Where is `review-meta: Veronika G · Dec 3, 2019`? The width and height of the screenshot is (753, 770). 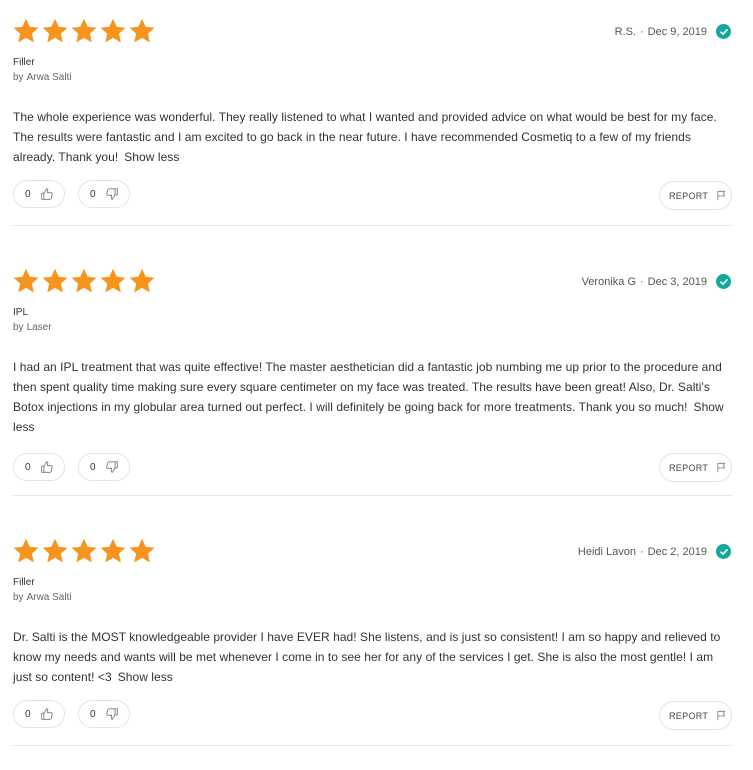
review-meta: Veronika G · Dec 3, 2019 is located at coordinates (656, 281).